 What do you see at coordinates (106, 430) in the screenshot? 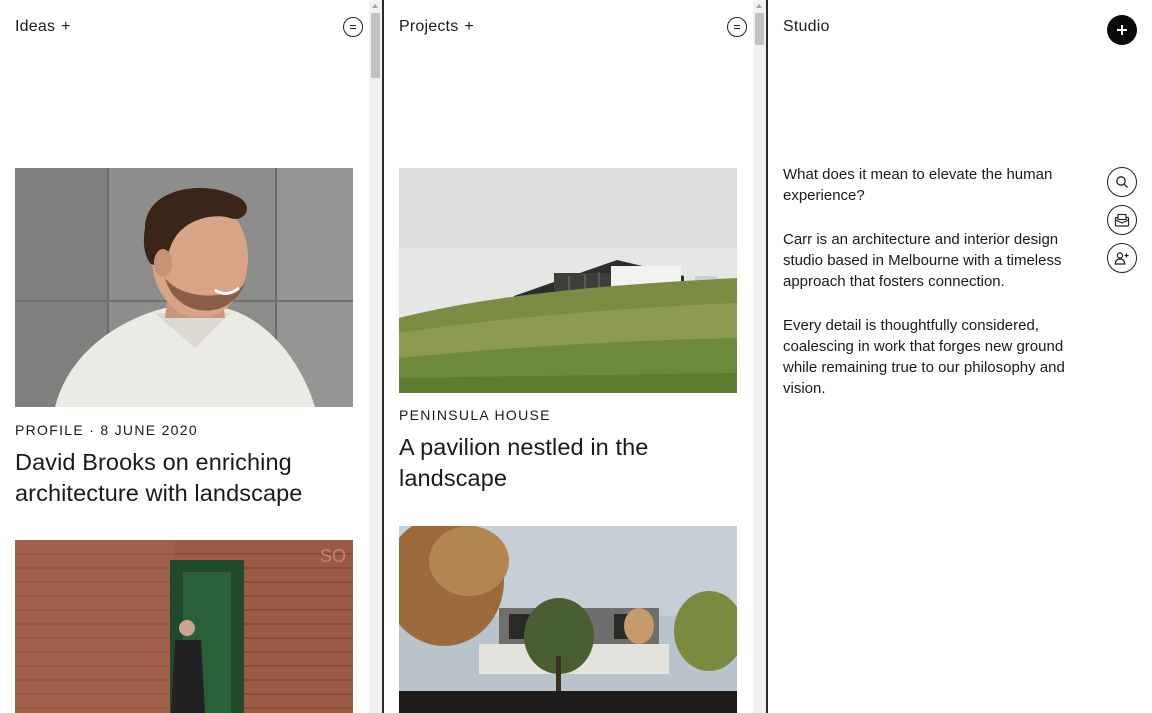
I see `profile-meta: PROFILE · 8 JUNE 2020` at bounding box center [106, 430].